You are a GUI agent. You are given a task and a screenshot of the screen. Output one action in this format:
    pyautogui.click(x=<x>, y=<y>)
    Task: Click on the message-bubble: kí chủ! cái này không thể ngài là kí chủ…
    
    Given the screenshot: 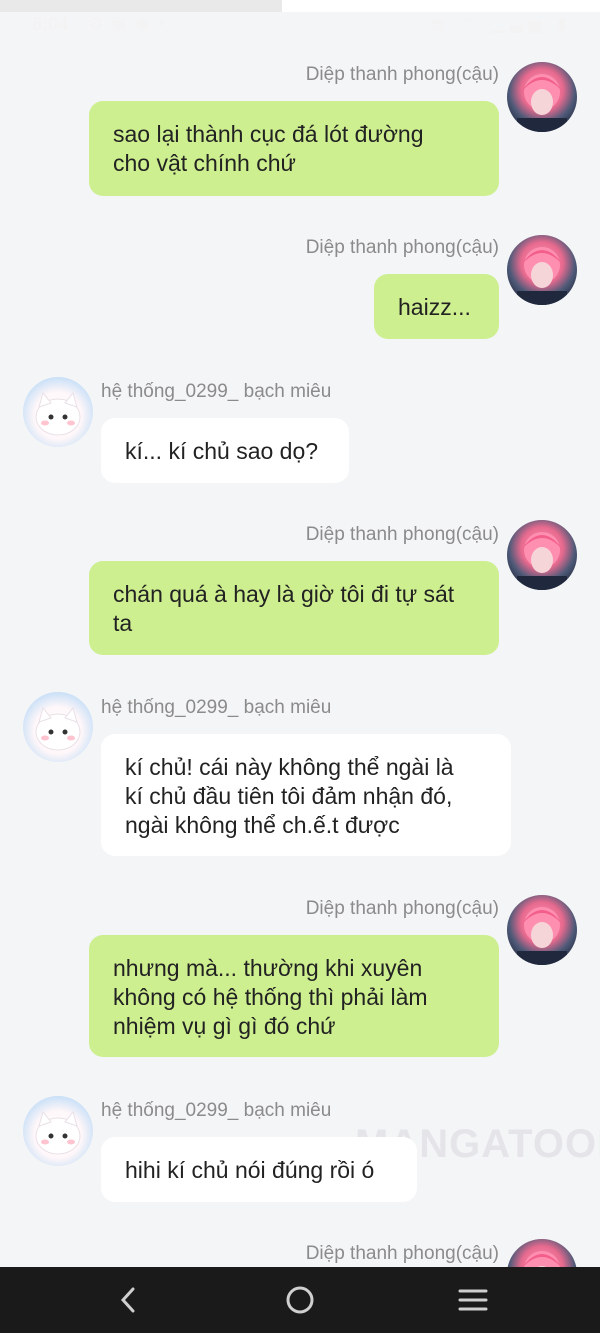 What is the action you would take?
    pyautogui.click(x=306, y=795)
    